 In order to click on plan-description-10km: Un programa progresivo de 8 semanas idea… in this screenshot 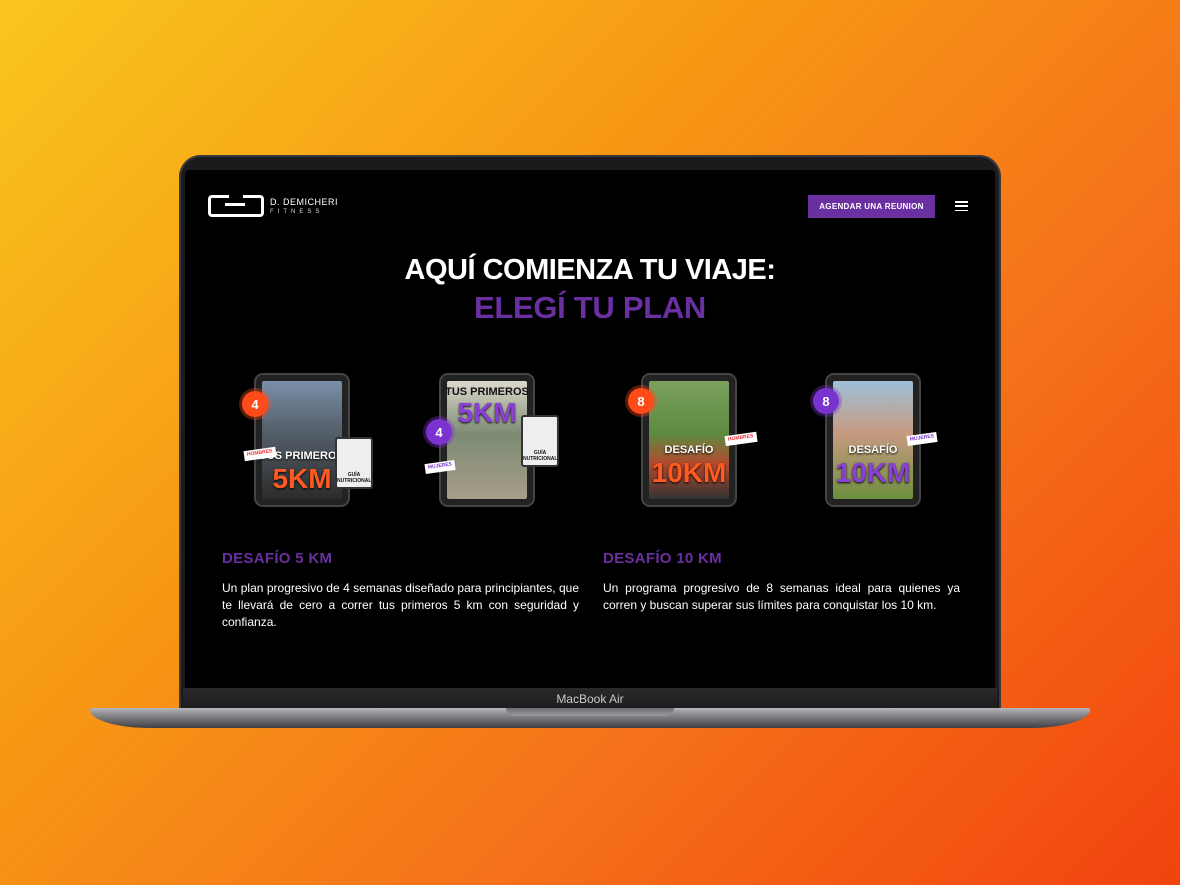, I will do `click(781, 596)`.